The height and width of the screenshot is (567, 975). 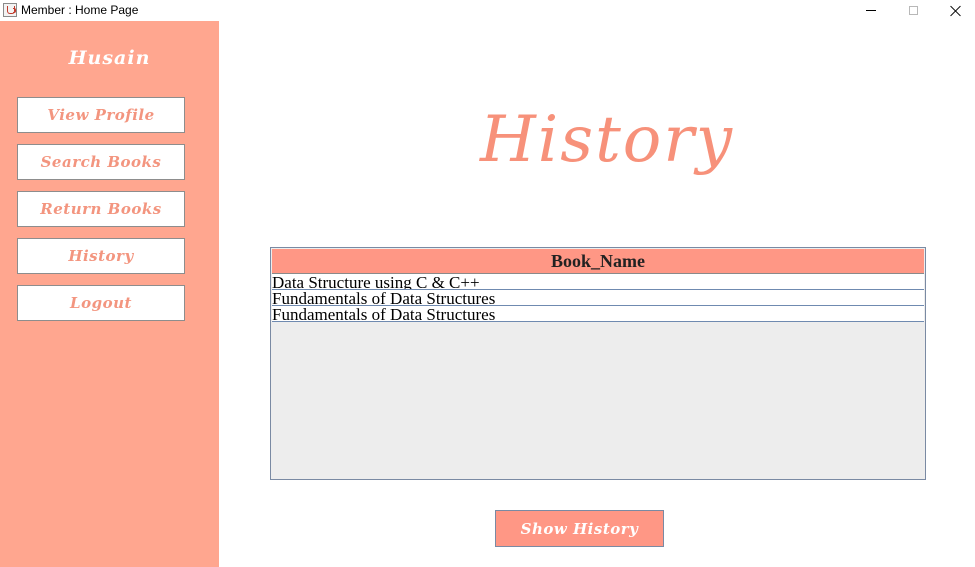 I want to click on table-row: Data Structure using C & C++, so click(x=598, y=282).